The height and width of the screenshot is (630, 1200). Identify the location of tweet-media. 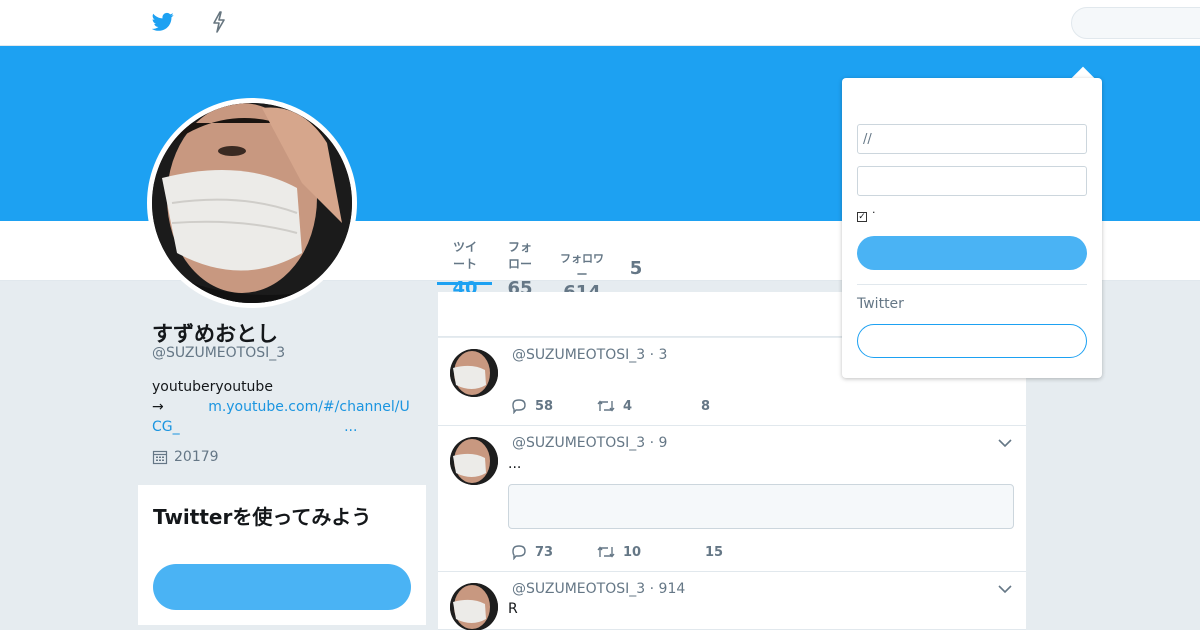
(761, 506).